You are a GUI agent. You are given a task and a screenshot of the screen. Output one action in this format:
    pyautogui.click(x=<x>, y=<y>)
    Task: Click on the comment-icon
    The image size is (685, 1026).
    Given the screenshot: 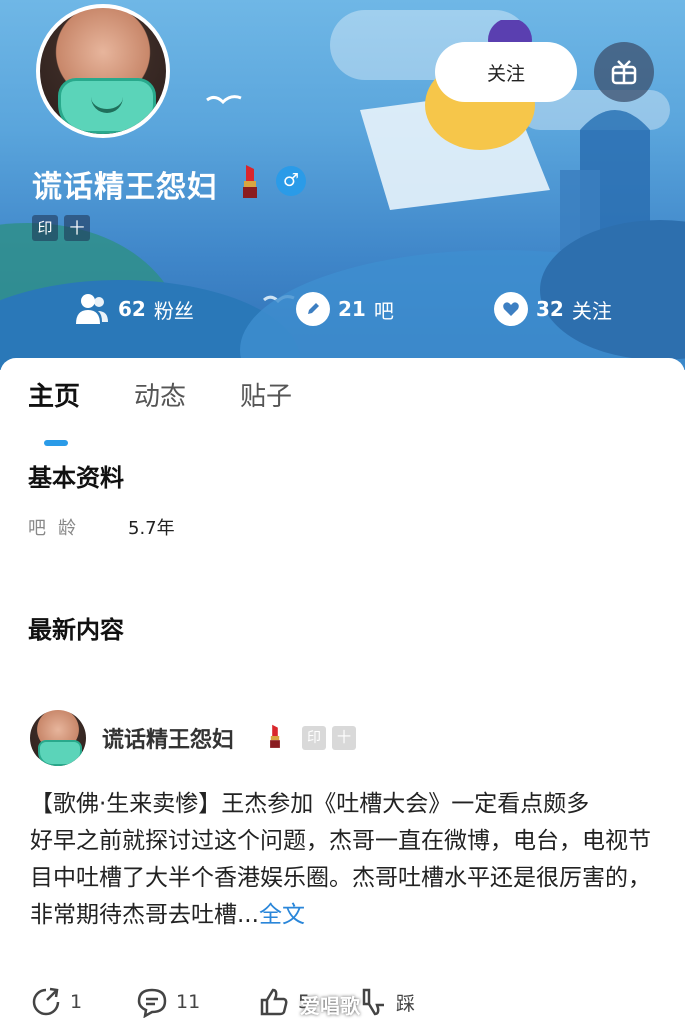 What is the action you would take?
    pyautogui.click(x=152, y=1003)
    